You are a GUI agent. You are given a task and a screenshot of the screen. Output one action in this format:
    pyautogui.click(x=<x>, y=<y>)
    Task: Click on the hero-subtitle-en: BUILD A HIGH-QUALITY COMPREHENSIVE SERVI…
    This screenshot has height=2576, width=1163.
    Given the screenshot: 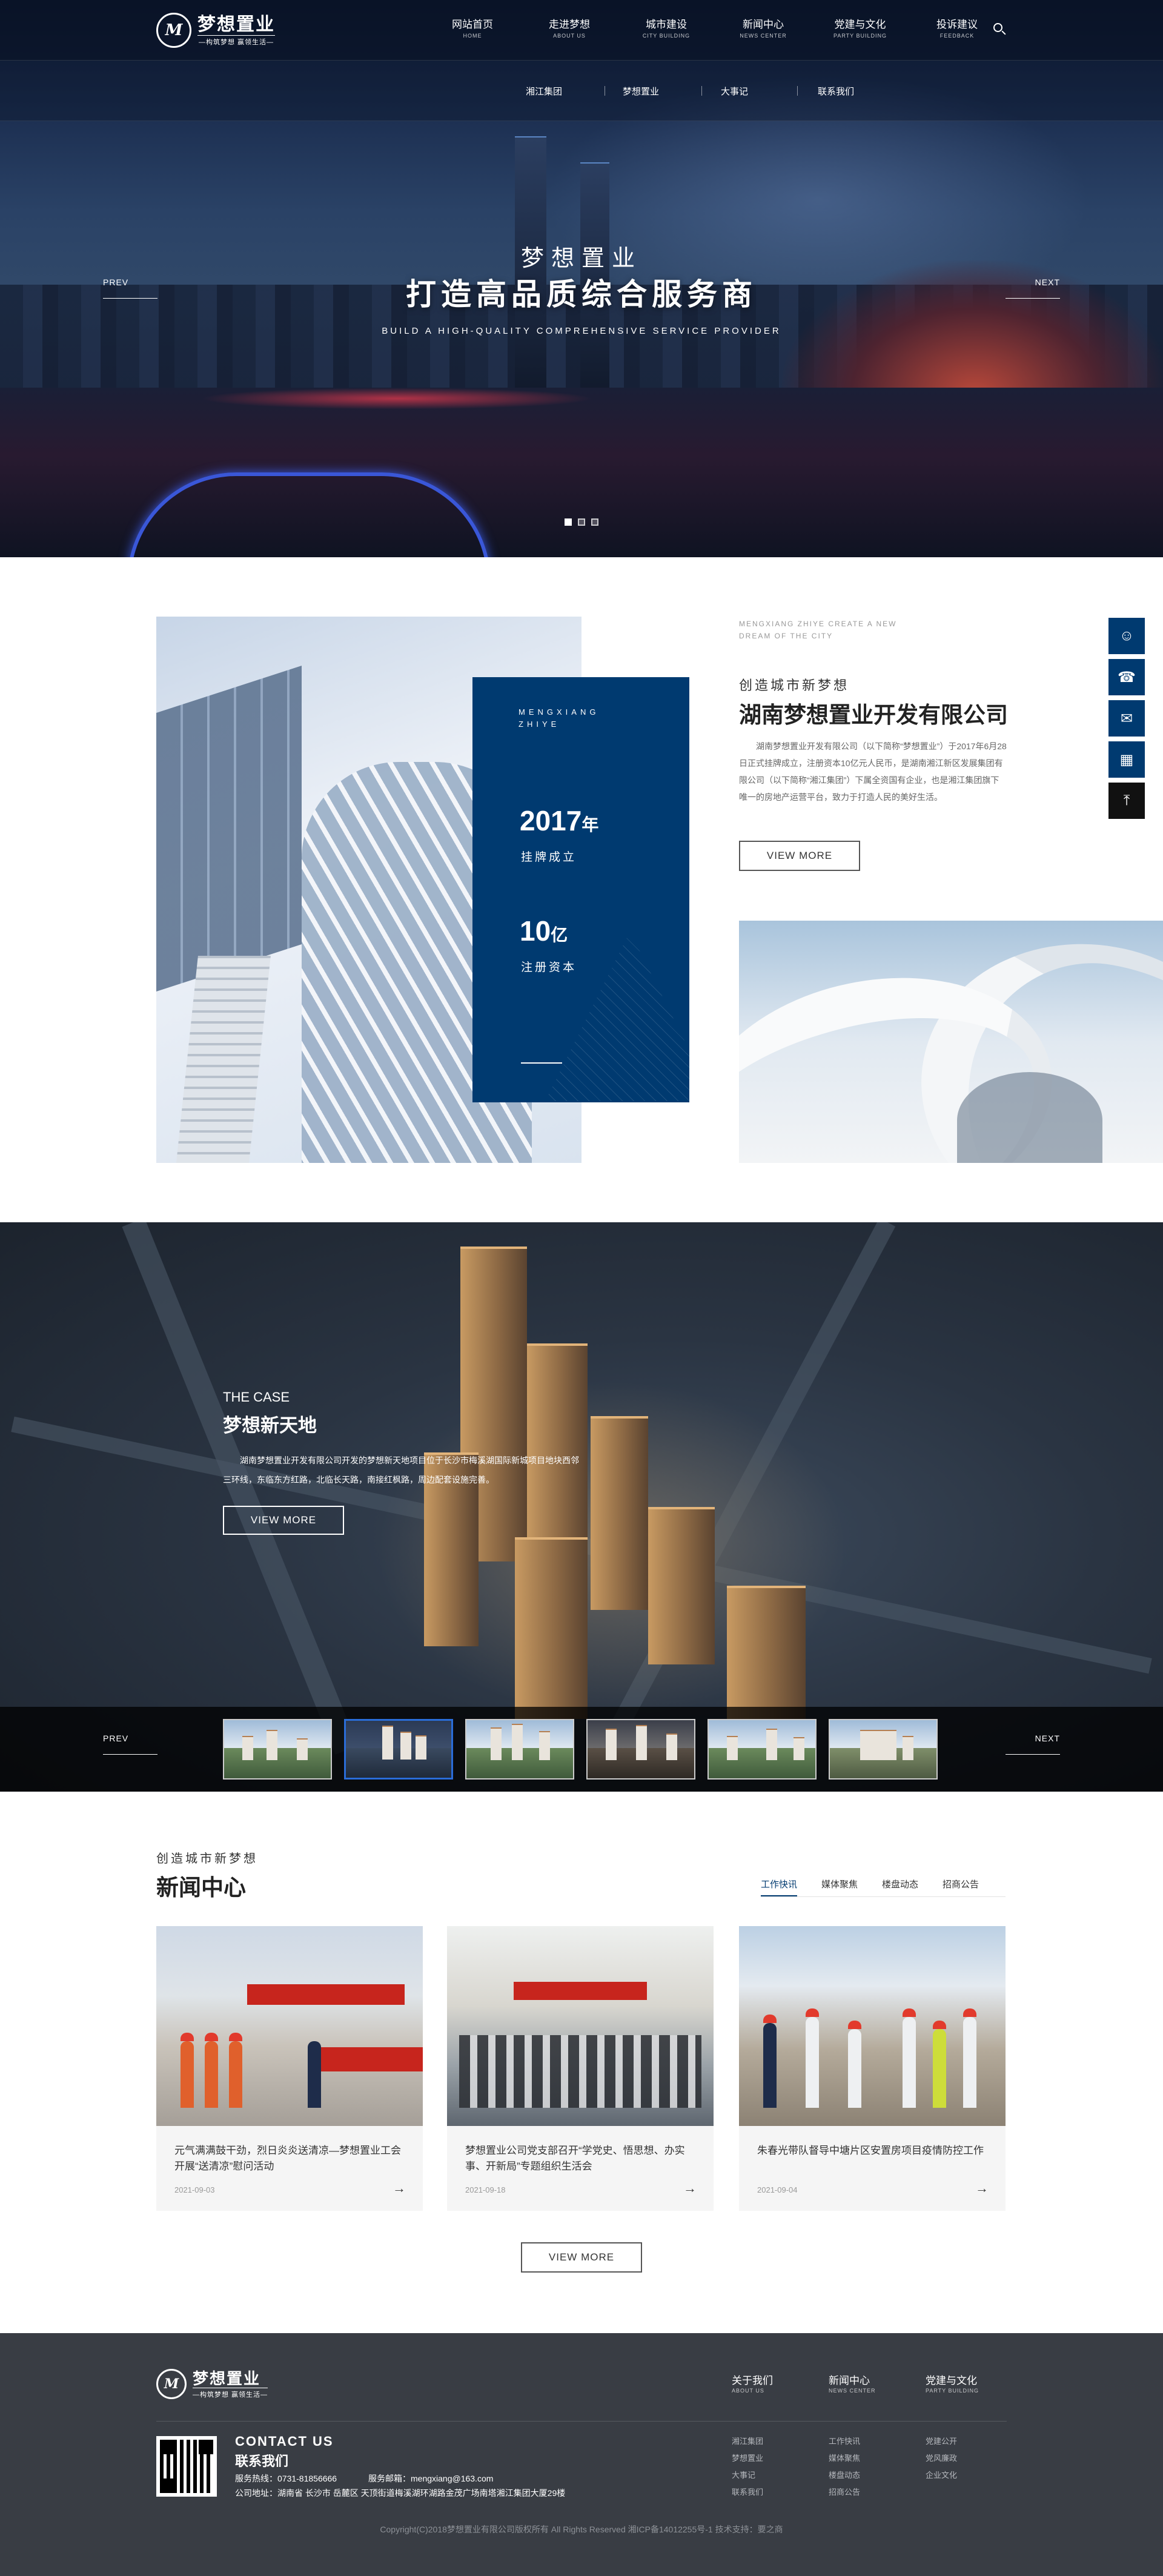 What is the action you would take?
    pyautogui.click(x=581, y=331)
    